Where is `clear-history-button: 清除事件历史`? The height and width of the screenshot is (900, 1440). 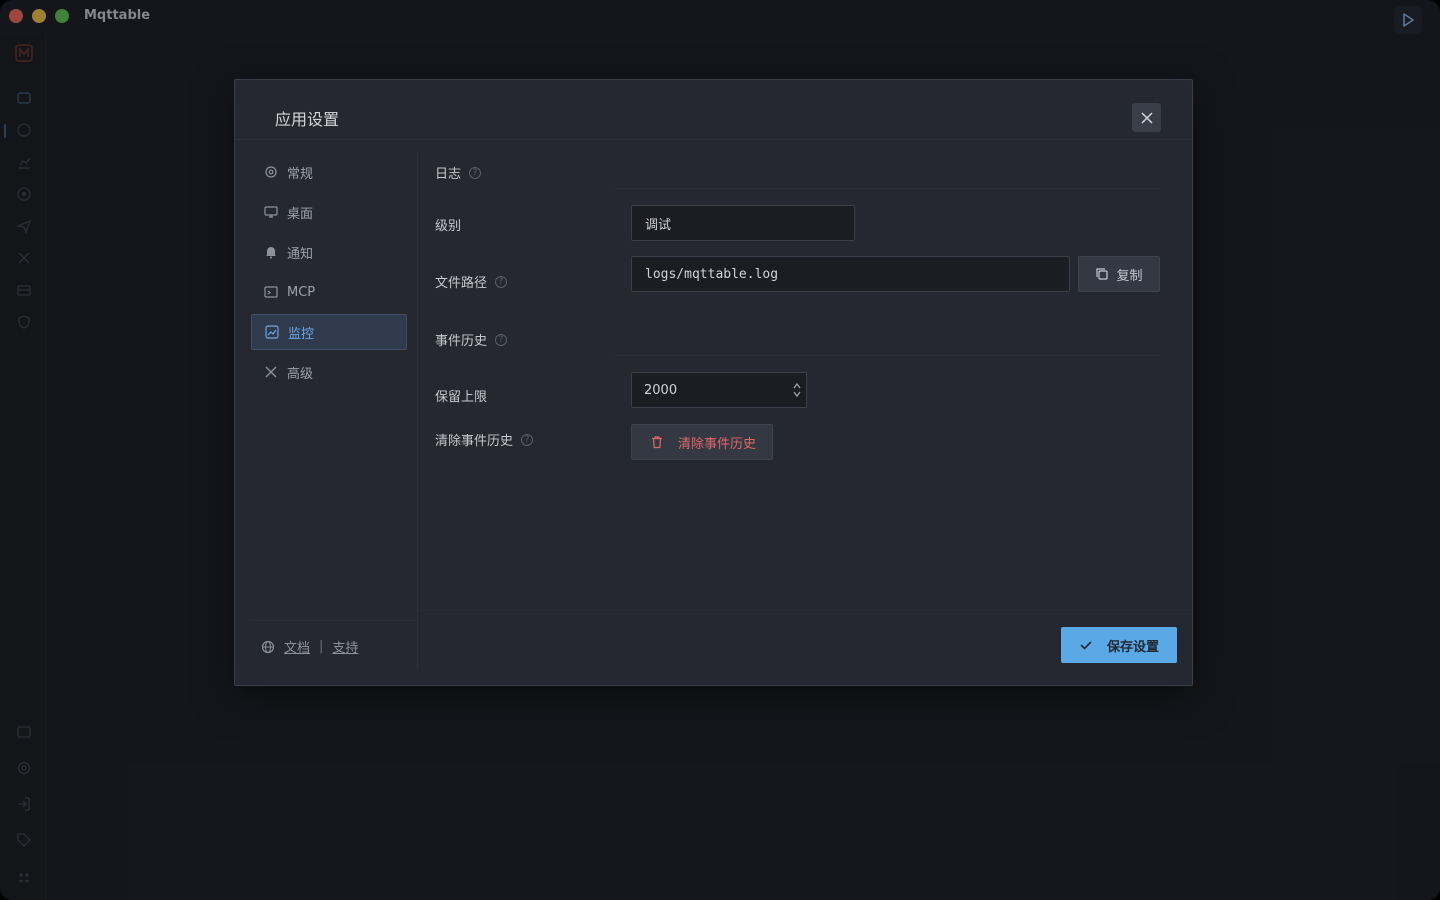
clear-history-button: 清除事件历史 is located at coordinates (702, 442).